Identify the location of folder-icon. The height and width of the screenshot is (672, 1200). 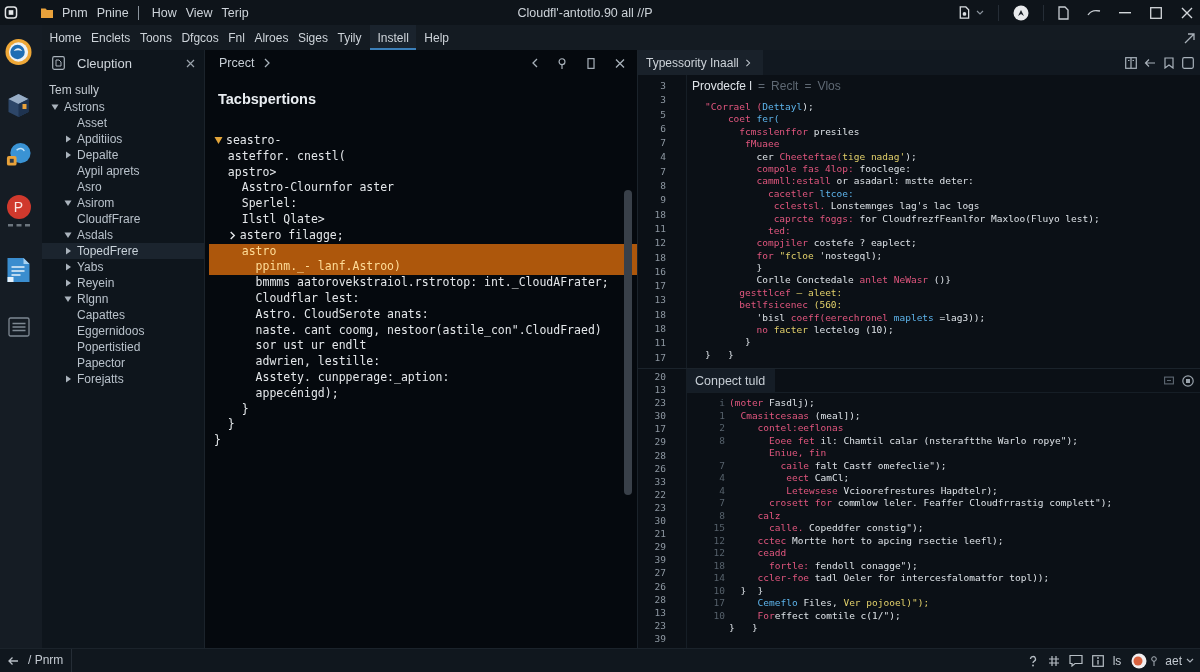
(47, 12).